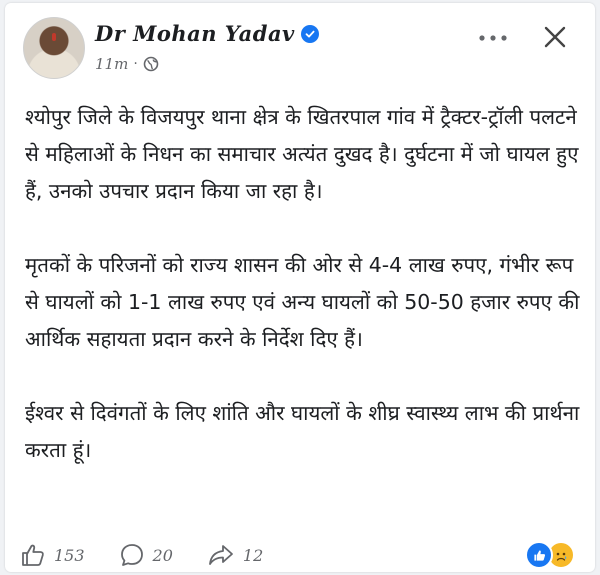 Image resolution: width=600 pixels, height=575 pixels. Describe the element at coordinates (131, 555) in the screenshot. I see `comment-icon` at that location.